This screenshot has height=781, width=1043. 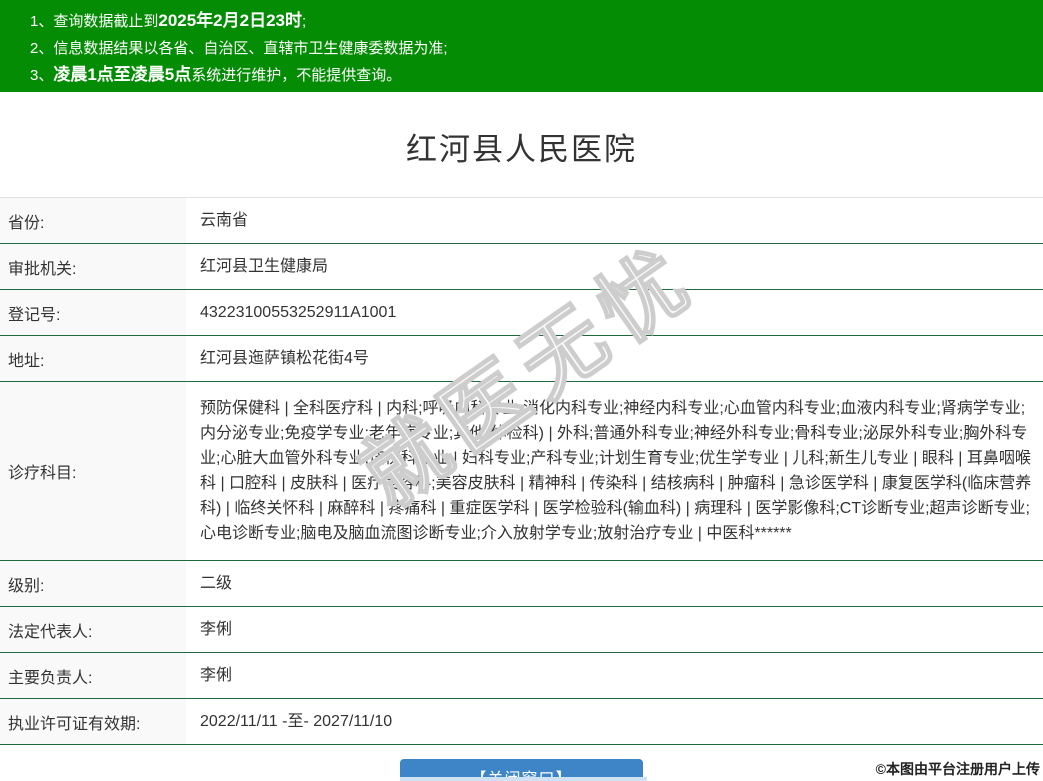 What do you see at coordinates (531, 75) in the screenshot?
I see `notice-line-3: 3、凌晨1点至凌晨5点系统进行维护，不能提供查询。` at bounding box center [531, 75].